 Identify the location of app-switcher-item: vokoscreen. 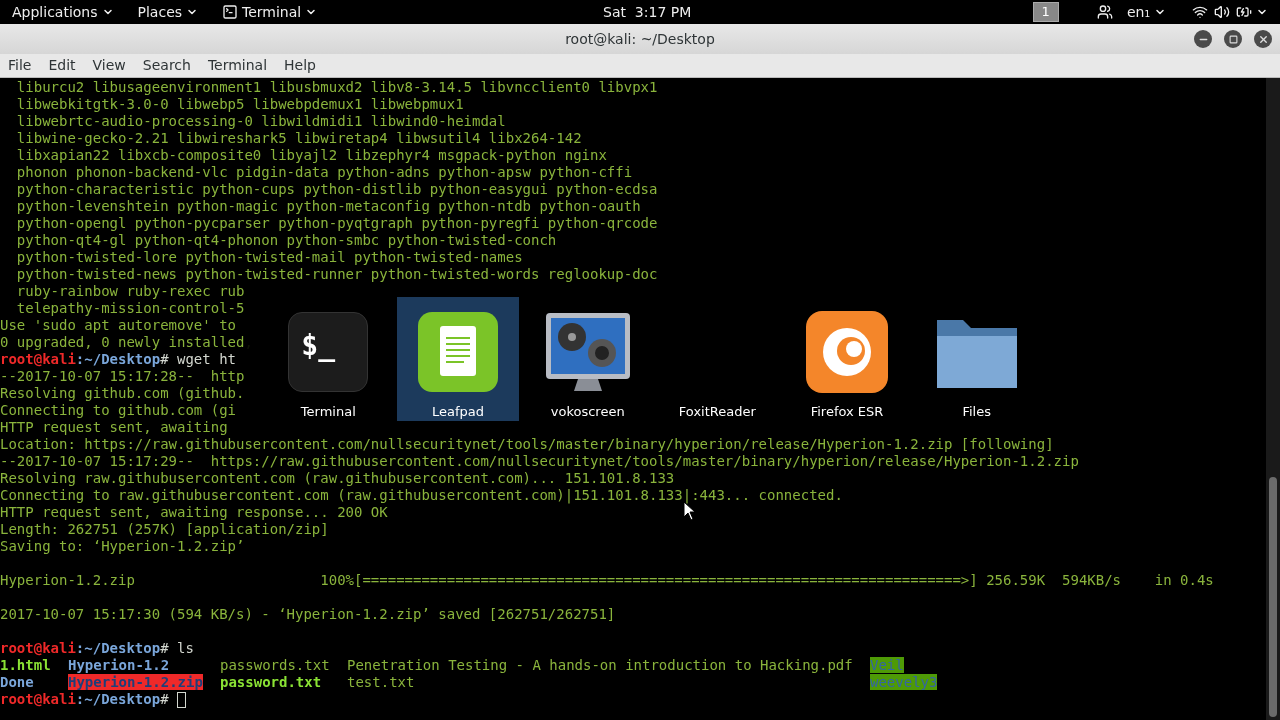
(587, 359).